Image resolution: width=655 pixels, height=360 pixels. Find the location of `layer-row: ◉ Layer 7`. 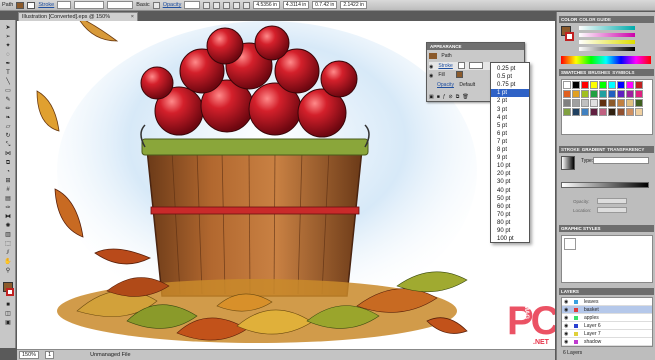

layer-row: ◉ Layer 7 is located at coordinates (607, 334).